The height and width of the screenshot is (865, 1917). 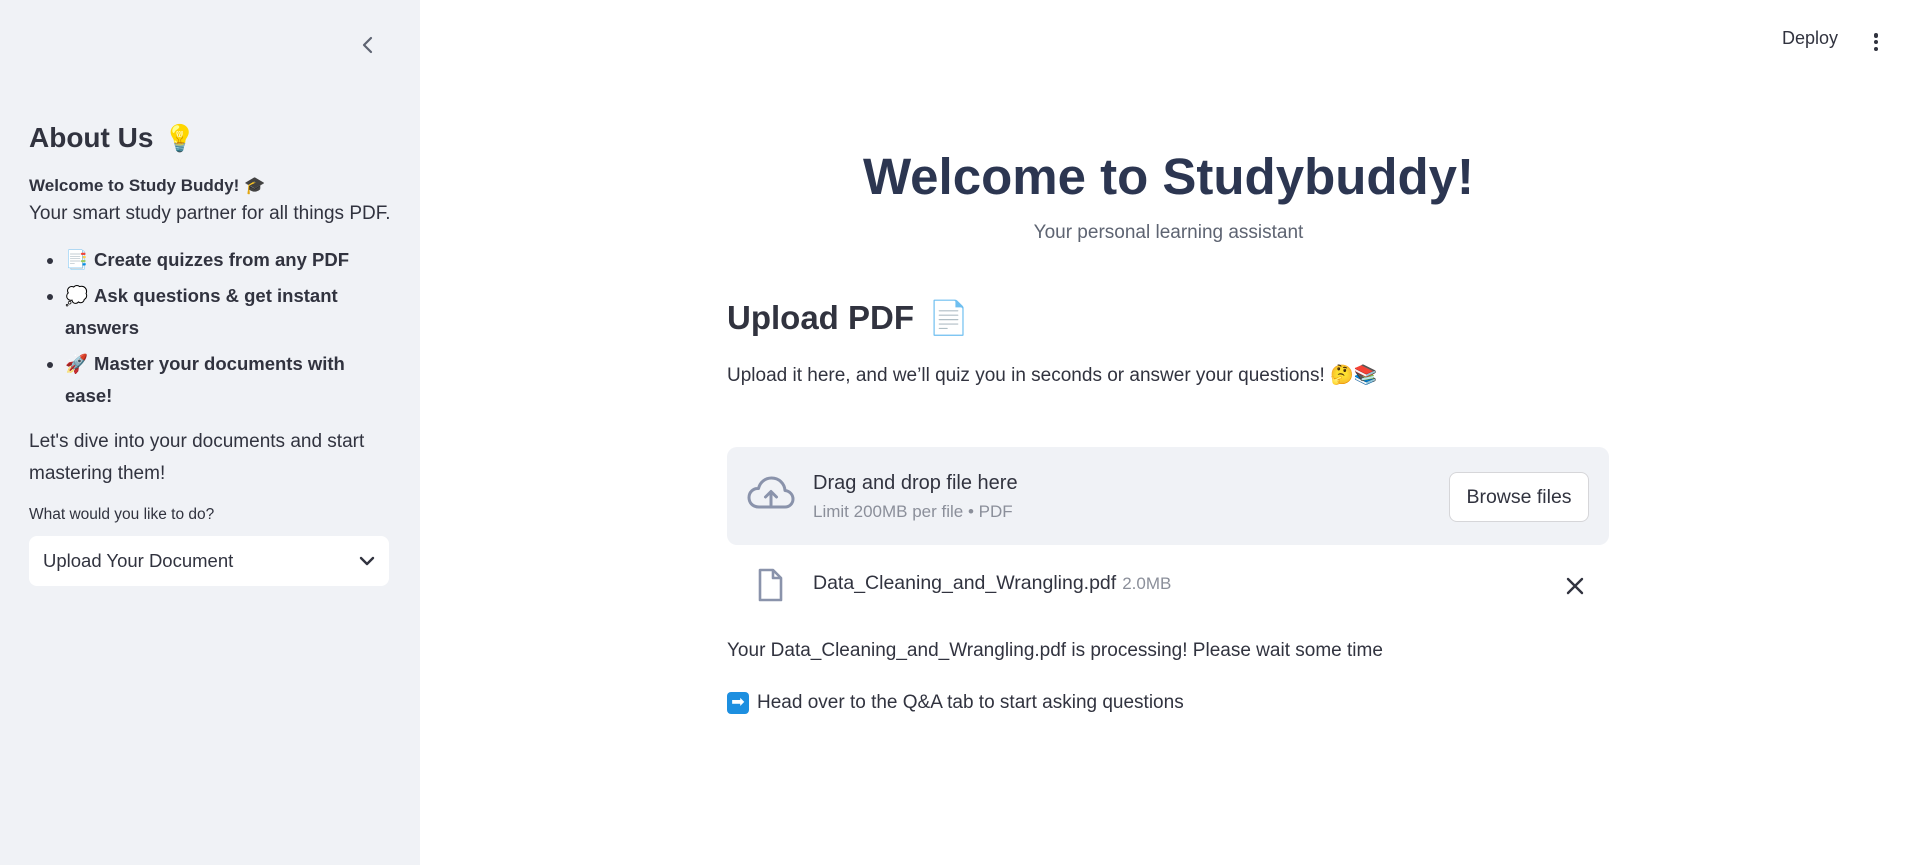 What do you see at coordinates (1575, 586) in the screenshot?
I see `close-icon` at bounding box center [1575, 586].